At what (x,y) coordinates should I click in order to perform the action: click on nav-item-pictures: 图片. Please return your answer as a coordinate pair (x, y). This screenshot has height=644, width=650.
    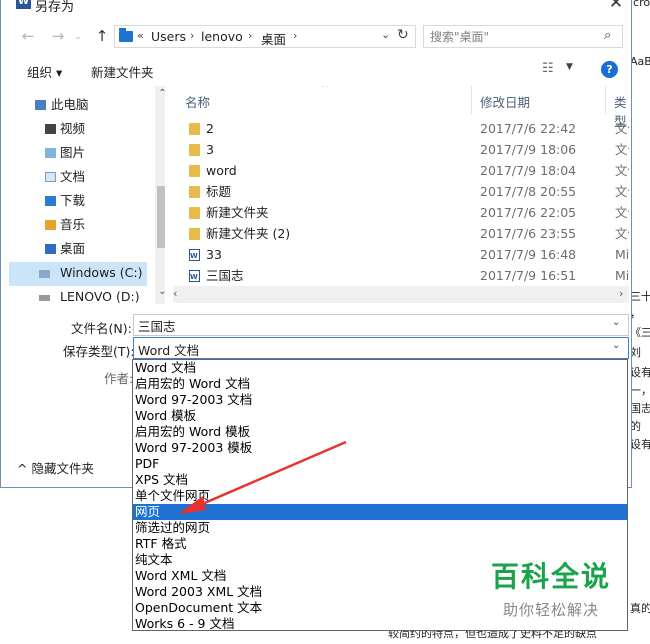
    Looking at the image, I should click on (78, 153).